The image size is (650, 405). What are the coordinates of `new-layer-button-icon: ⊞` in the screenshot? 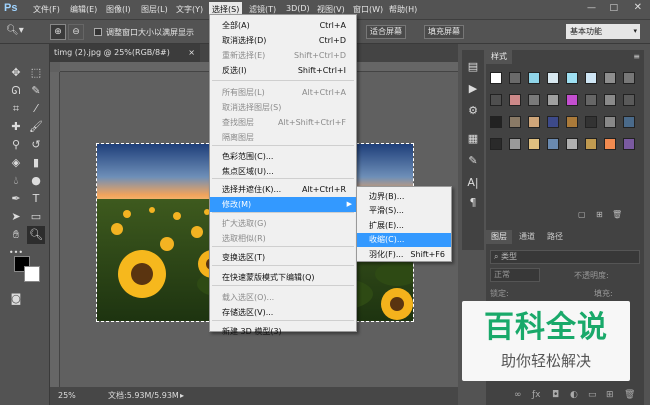 It's located at (610, 395).